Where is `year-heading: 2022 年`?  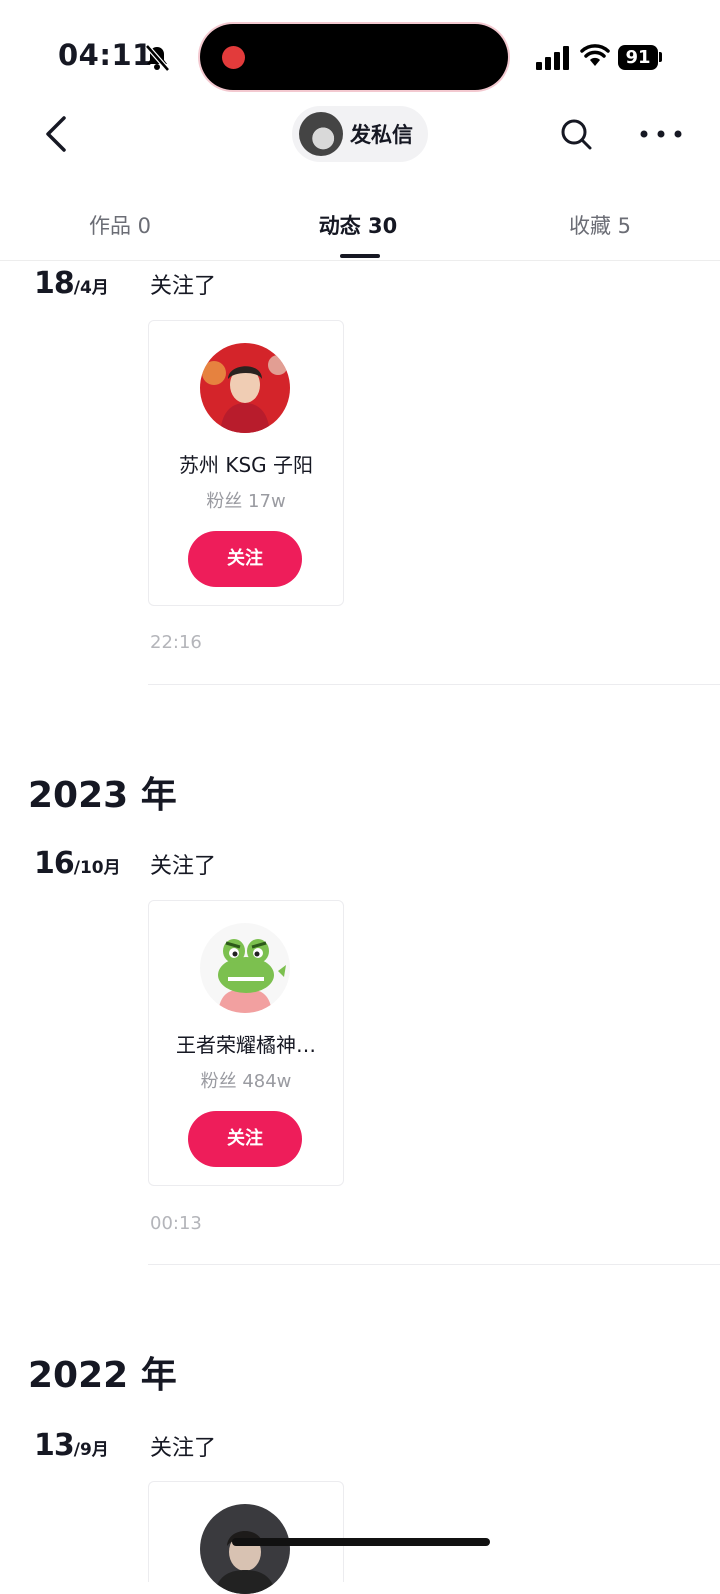
year-heading: 2022 年 is located at coordinates (102, 1375).